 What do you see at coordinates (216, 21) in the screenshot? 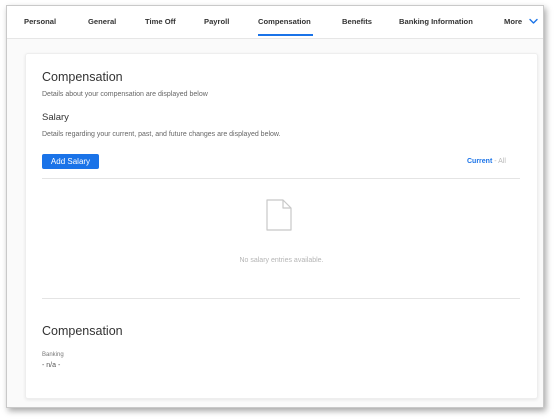
I see `tab-payroll: Payroll` at bounding box center [216, 21].